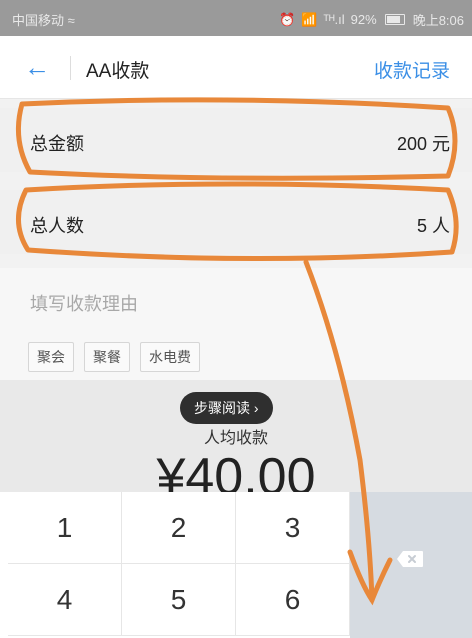 This screenshot has height=638, width=472. What do you see at coordinates (236, 140) in the screenshot?
I see `total-amount-row: 总金额 200 元` at bounding box center [236, 140].